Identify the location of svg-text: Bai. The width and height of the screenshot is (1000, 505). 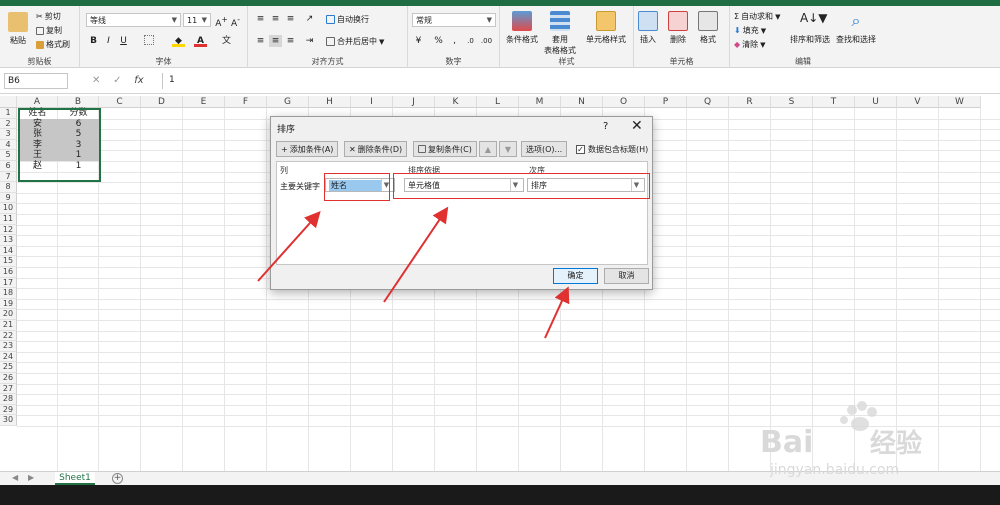
(786, 442).